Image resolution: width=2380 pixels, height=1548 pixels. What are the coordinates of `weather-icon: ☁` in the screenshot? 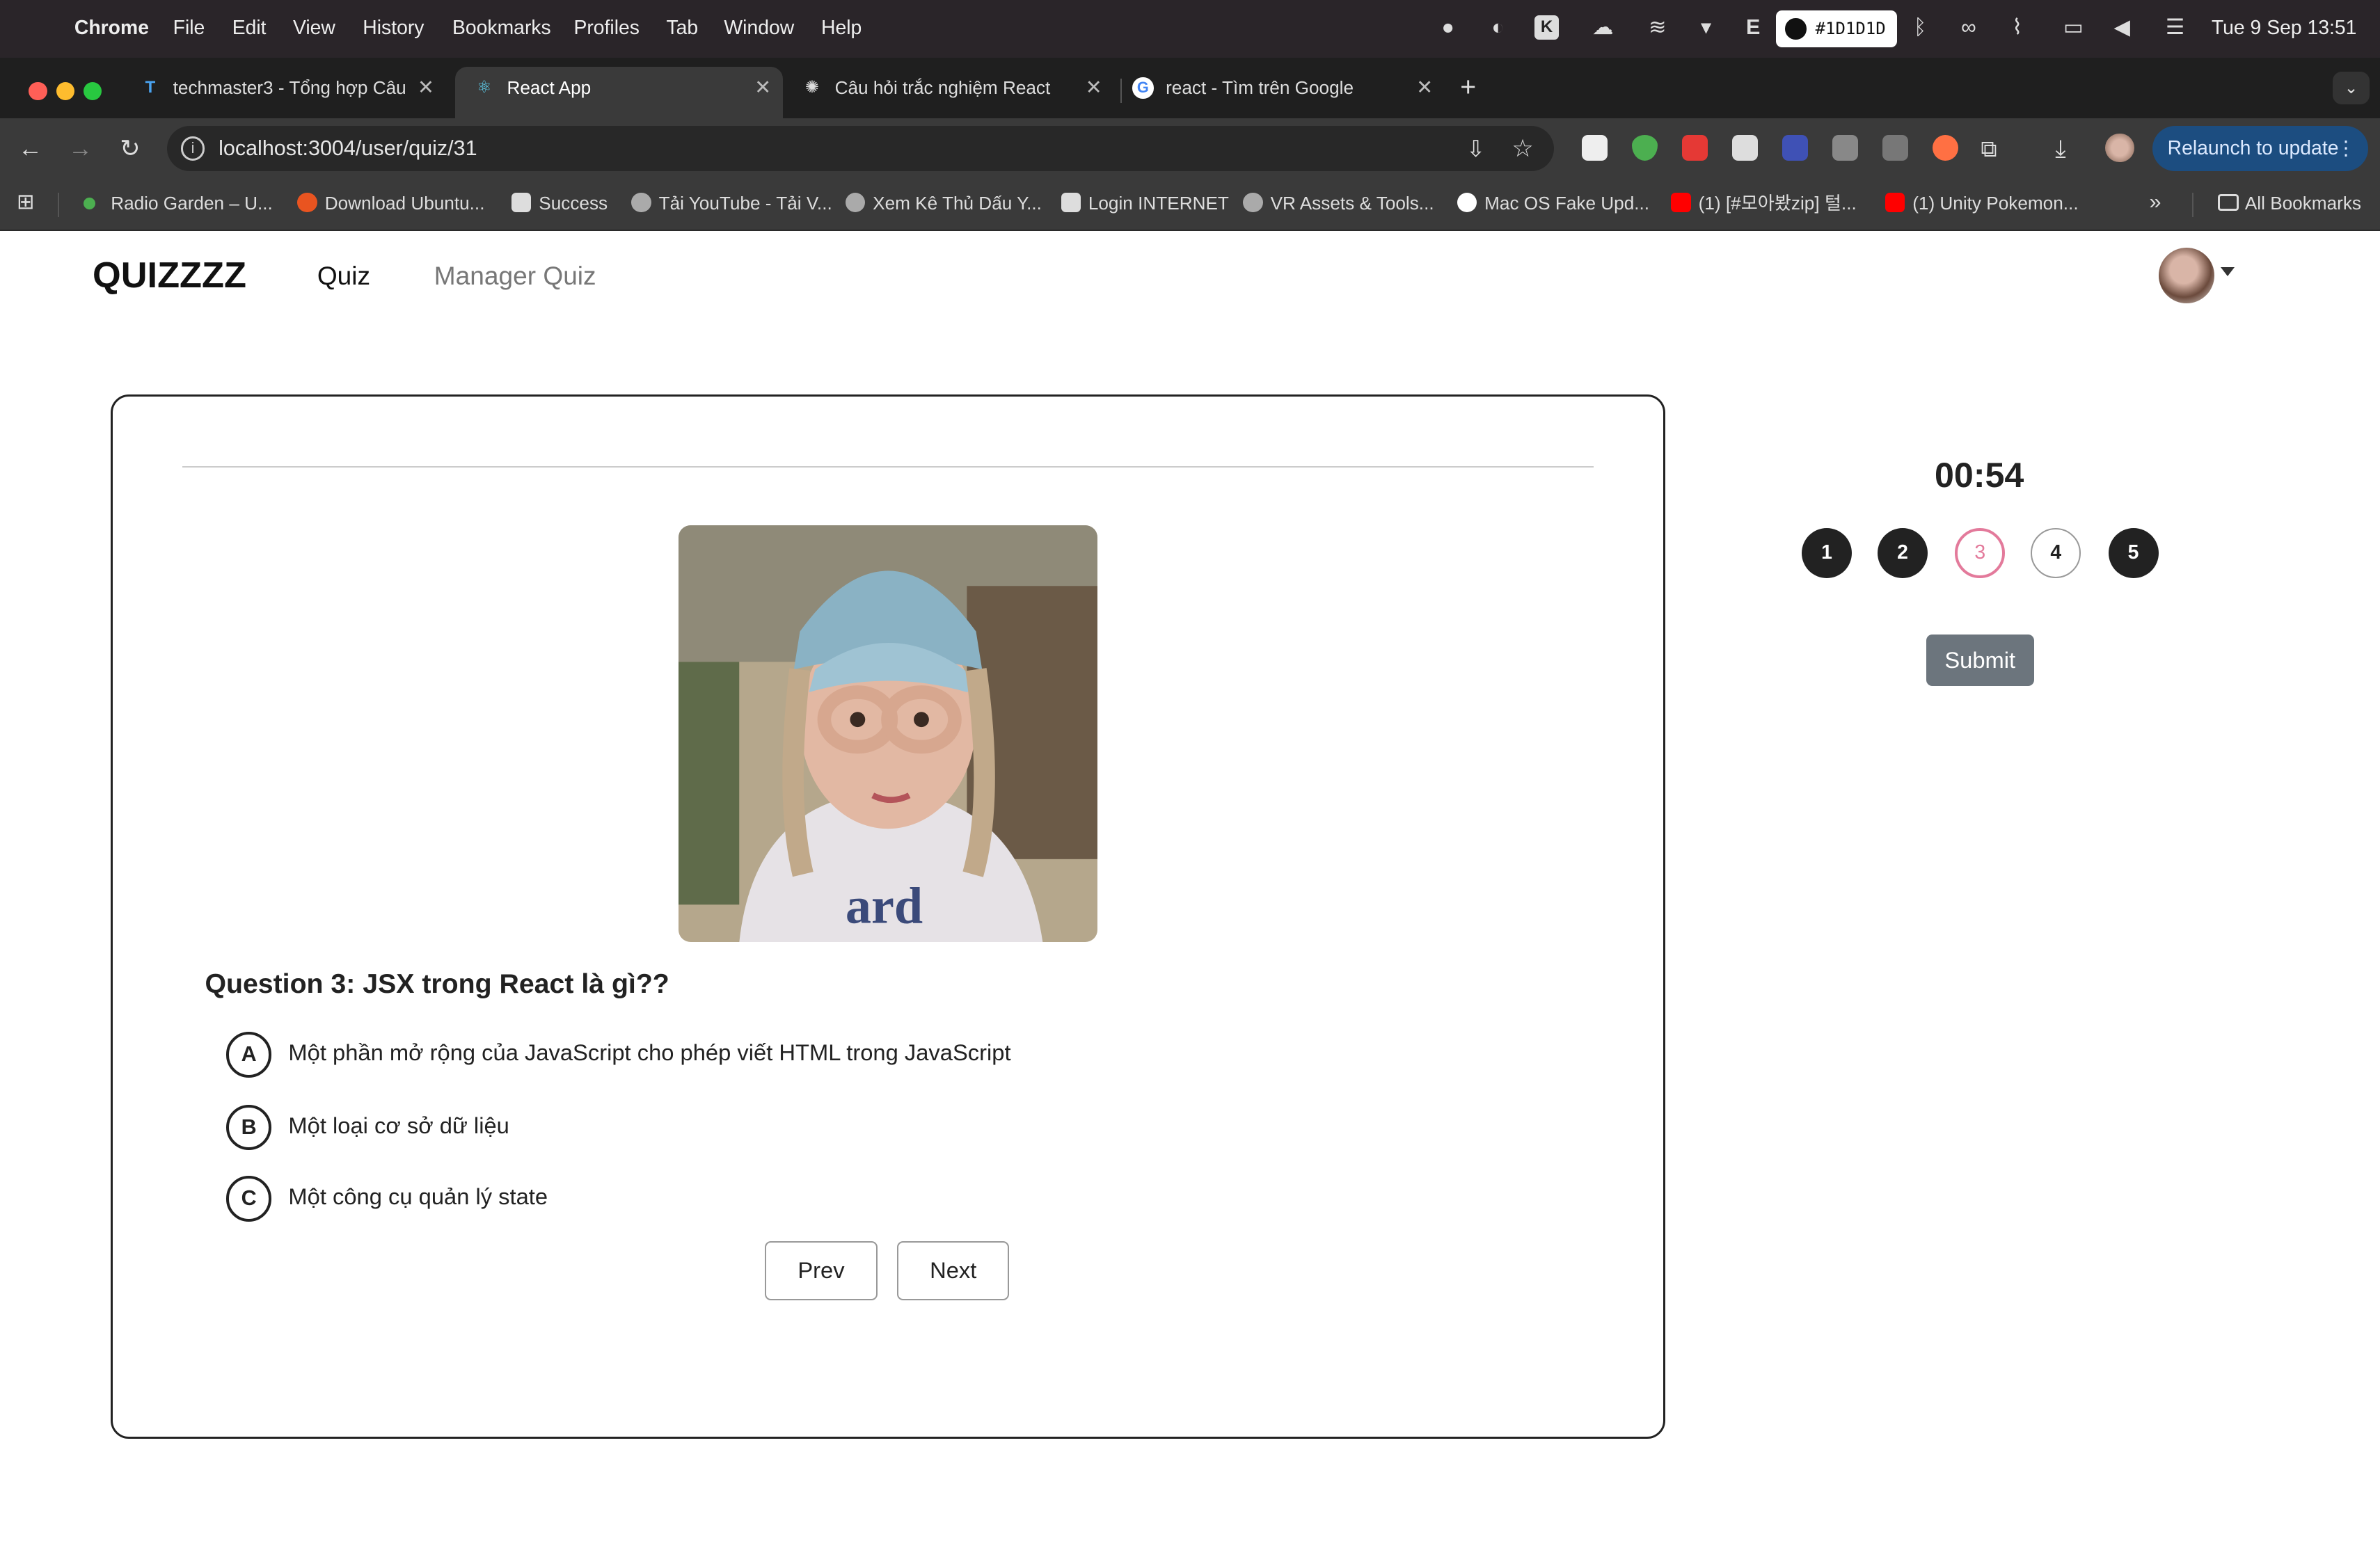 It's located at (1603, 28).